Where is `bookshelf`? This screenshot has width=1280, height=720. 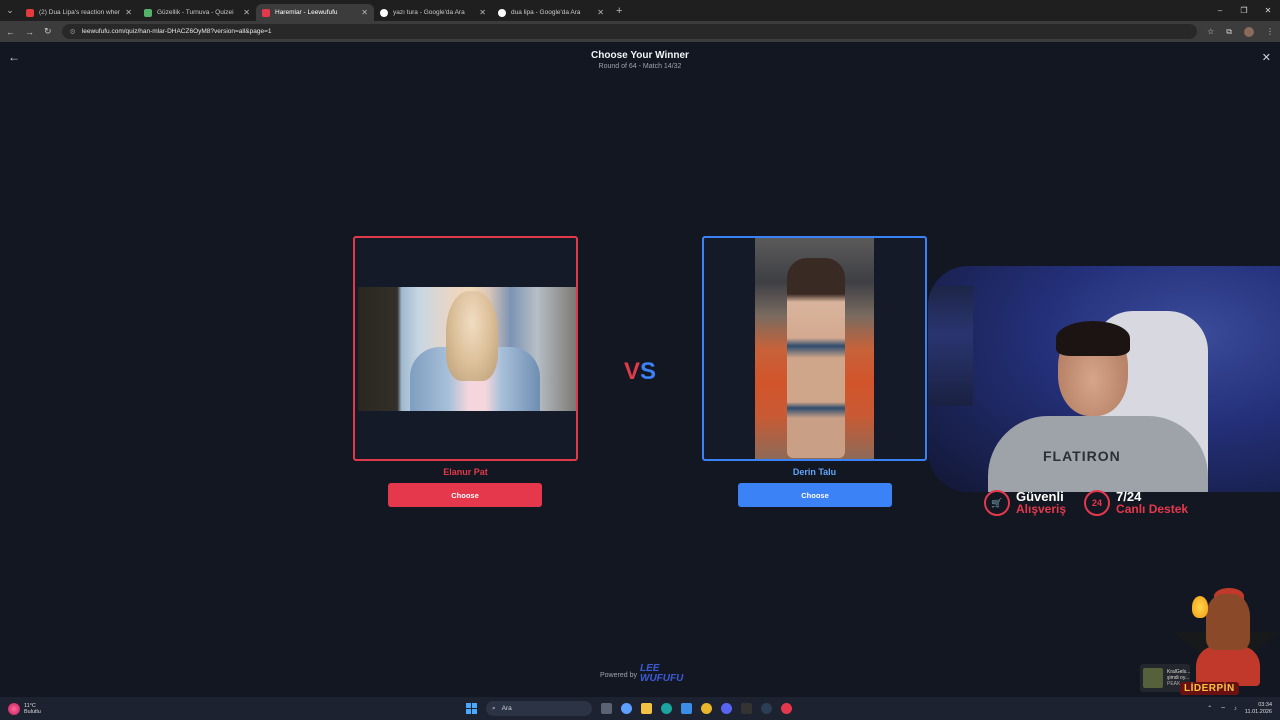
bookshelf is located at coordinates (950, 346).